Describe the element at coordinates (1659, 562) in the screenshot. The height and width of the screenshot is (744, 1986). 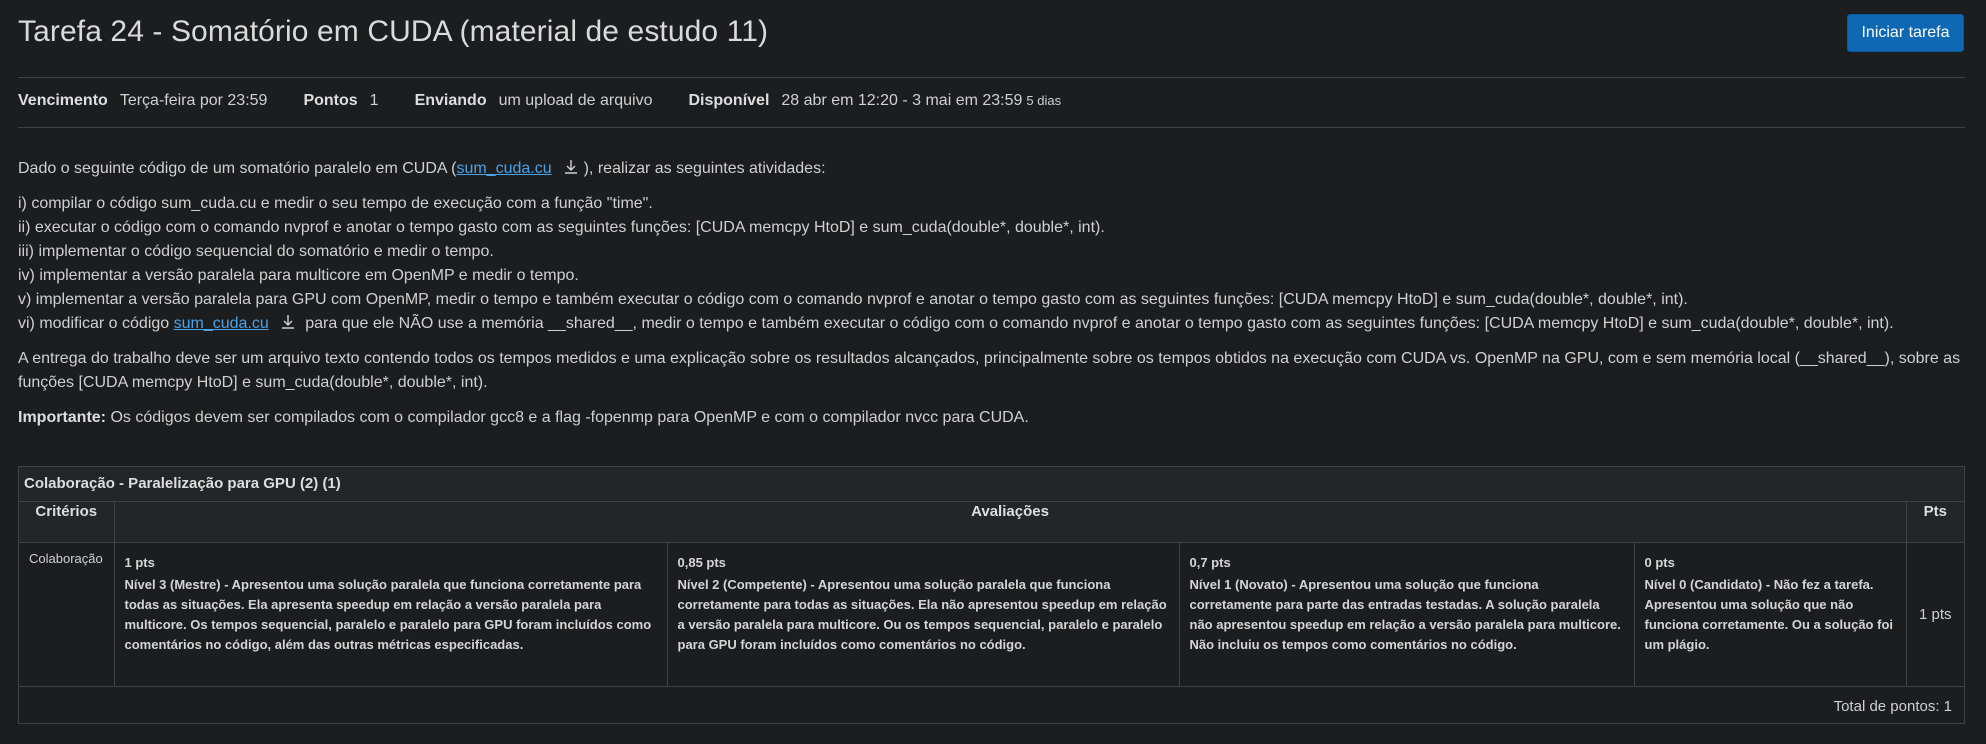
I see `rating-points: 0 pts` at that location.